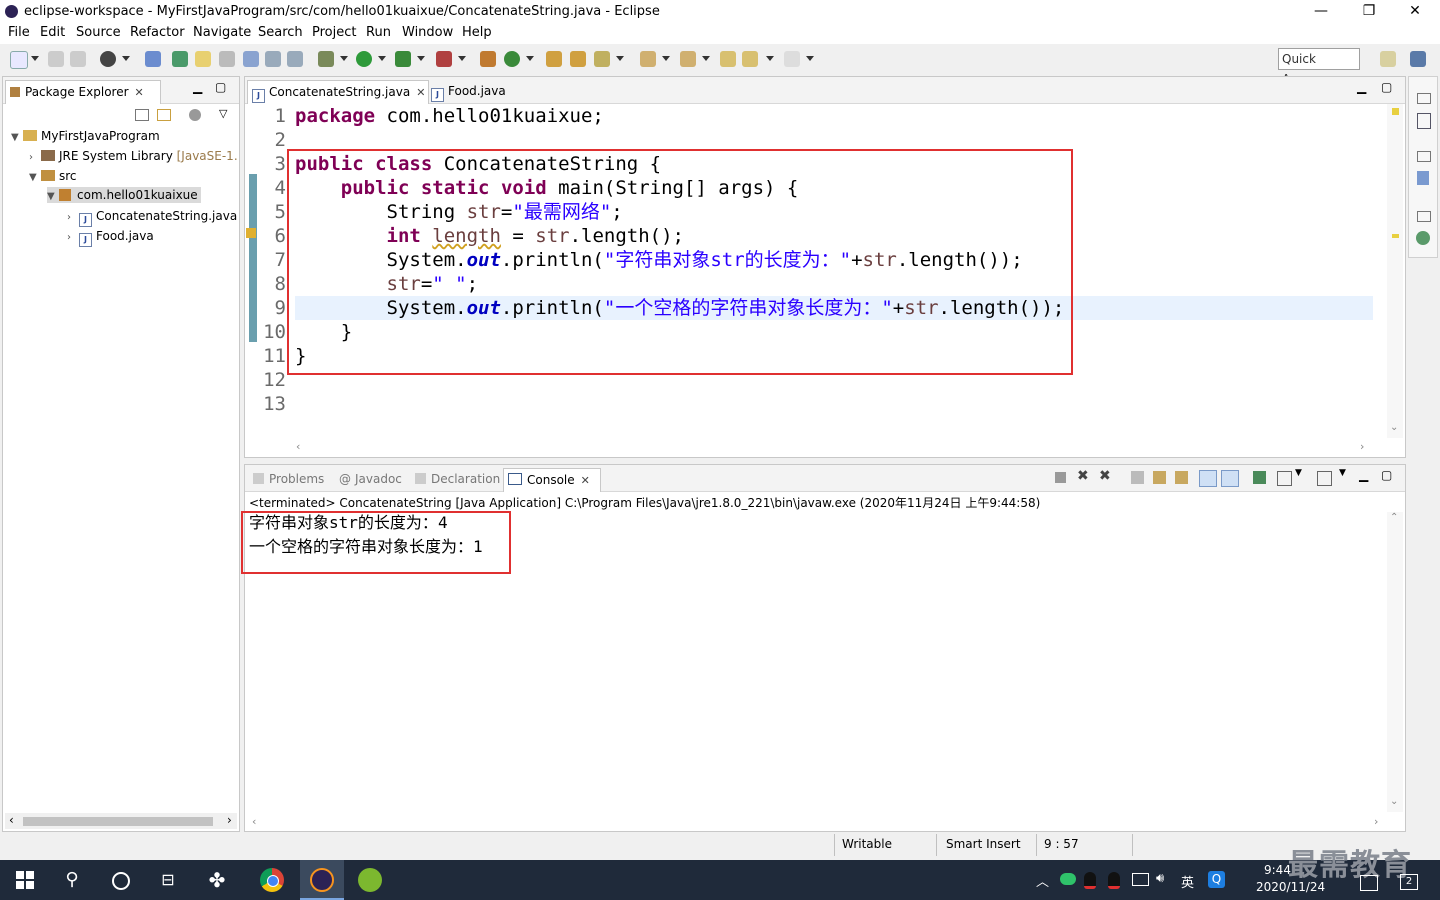 The width and height of the screenshot is (1440, 900). What do you see at coordinates (322, 880) in the screenshot?
I see `eclipse-taskbar-button` at bounding box center [322, 880].